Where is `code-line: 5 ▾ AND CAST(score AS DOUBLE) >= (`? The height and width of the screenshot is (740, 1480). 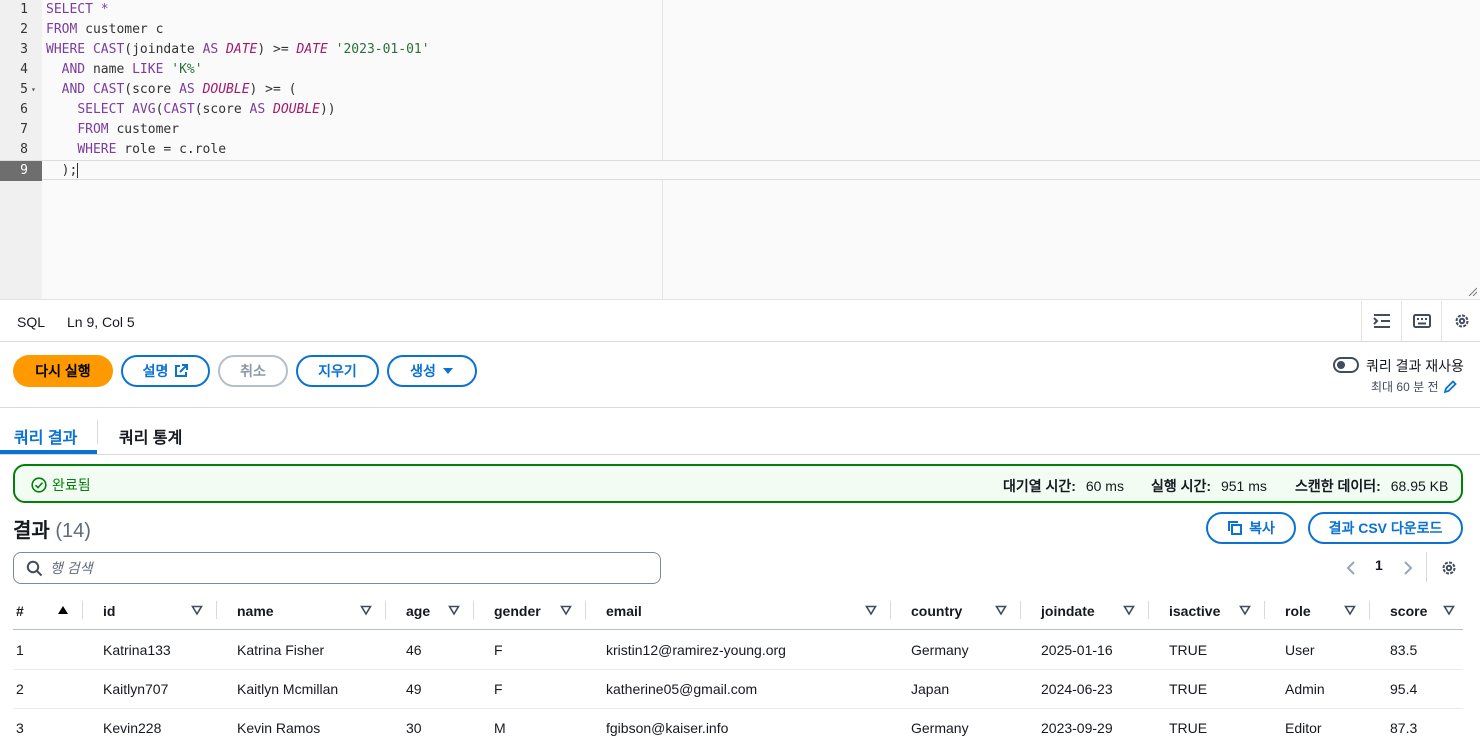 code-line: 5 ▾ AND CAST(score AS DOUBLE) >= ( is located at coordinates (740, 90).